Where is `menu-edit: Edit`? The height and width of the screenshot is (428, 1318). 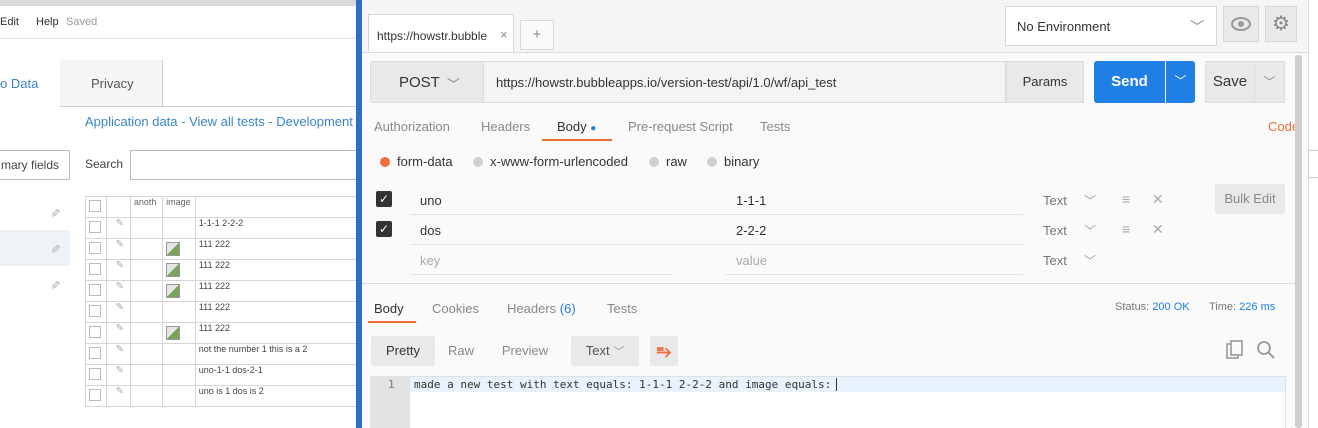
menu-edit: Edit is located at coordinates (9, 22).